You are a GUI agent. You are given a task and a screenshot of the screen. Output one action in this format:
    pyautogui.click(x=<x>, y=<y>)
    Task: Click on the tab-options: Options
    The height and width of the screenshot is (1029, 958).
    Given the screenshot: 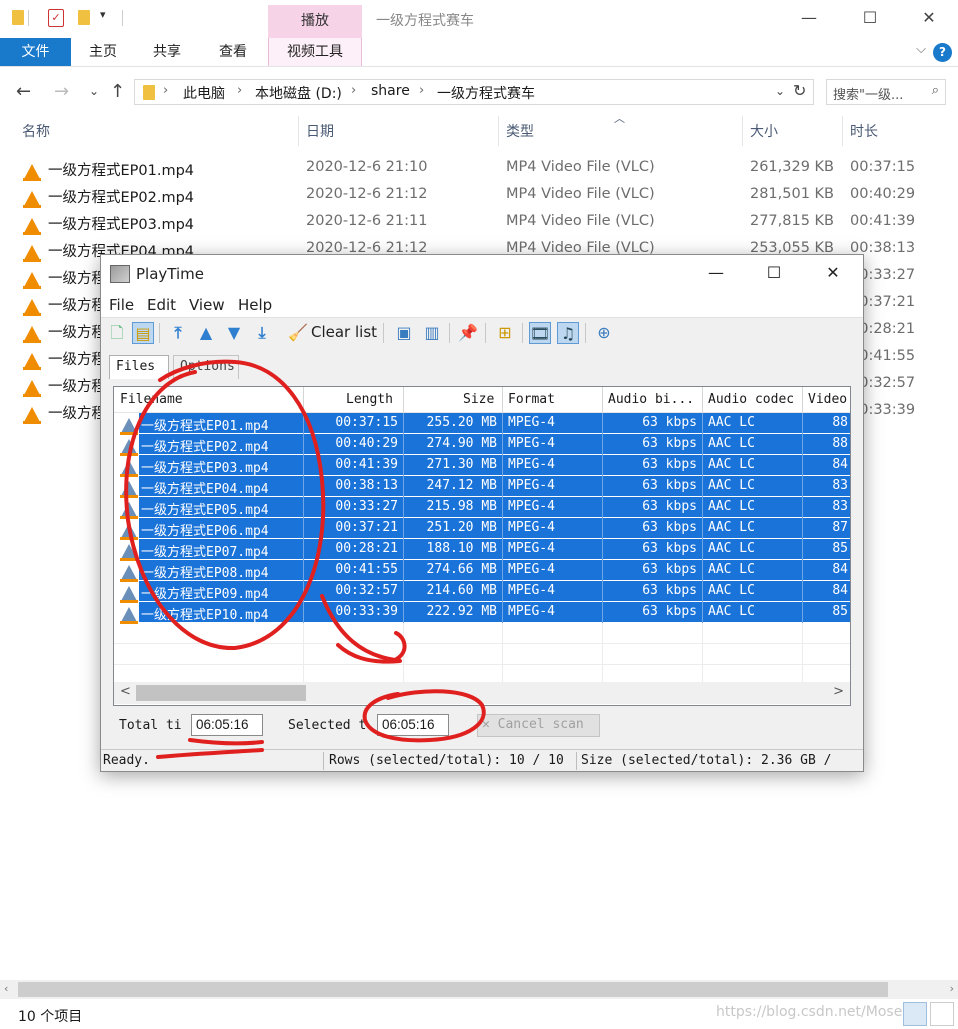 What is the action you would take?
    pyautogui.click(x=206, y=367)
    